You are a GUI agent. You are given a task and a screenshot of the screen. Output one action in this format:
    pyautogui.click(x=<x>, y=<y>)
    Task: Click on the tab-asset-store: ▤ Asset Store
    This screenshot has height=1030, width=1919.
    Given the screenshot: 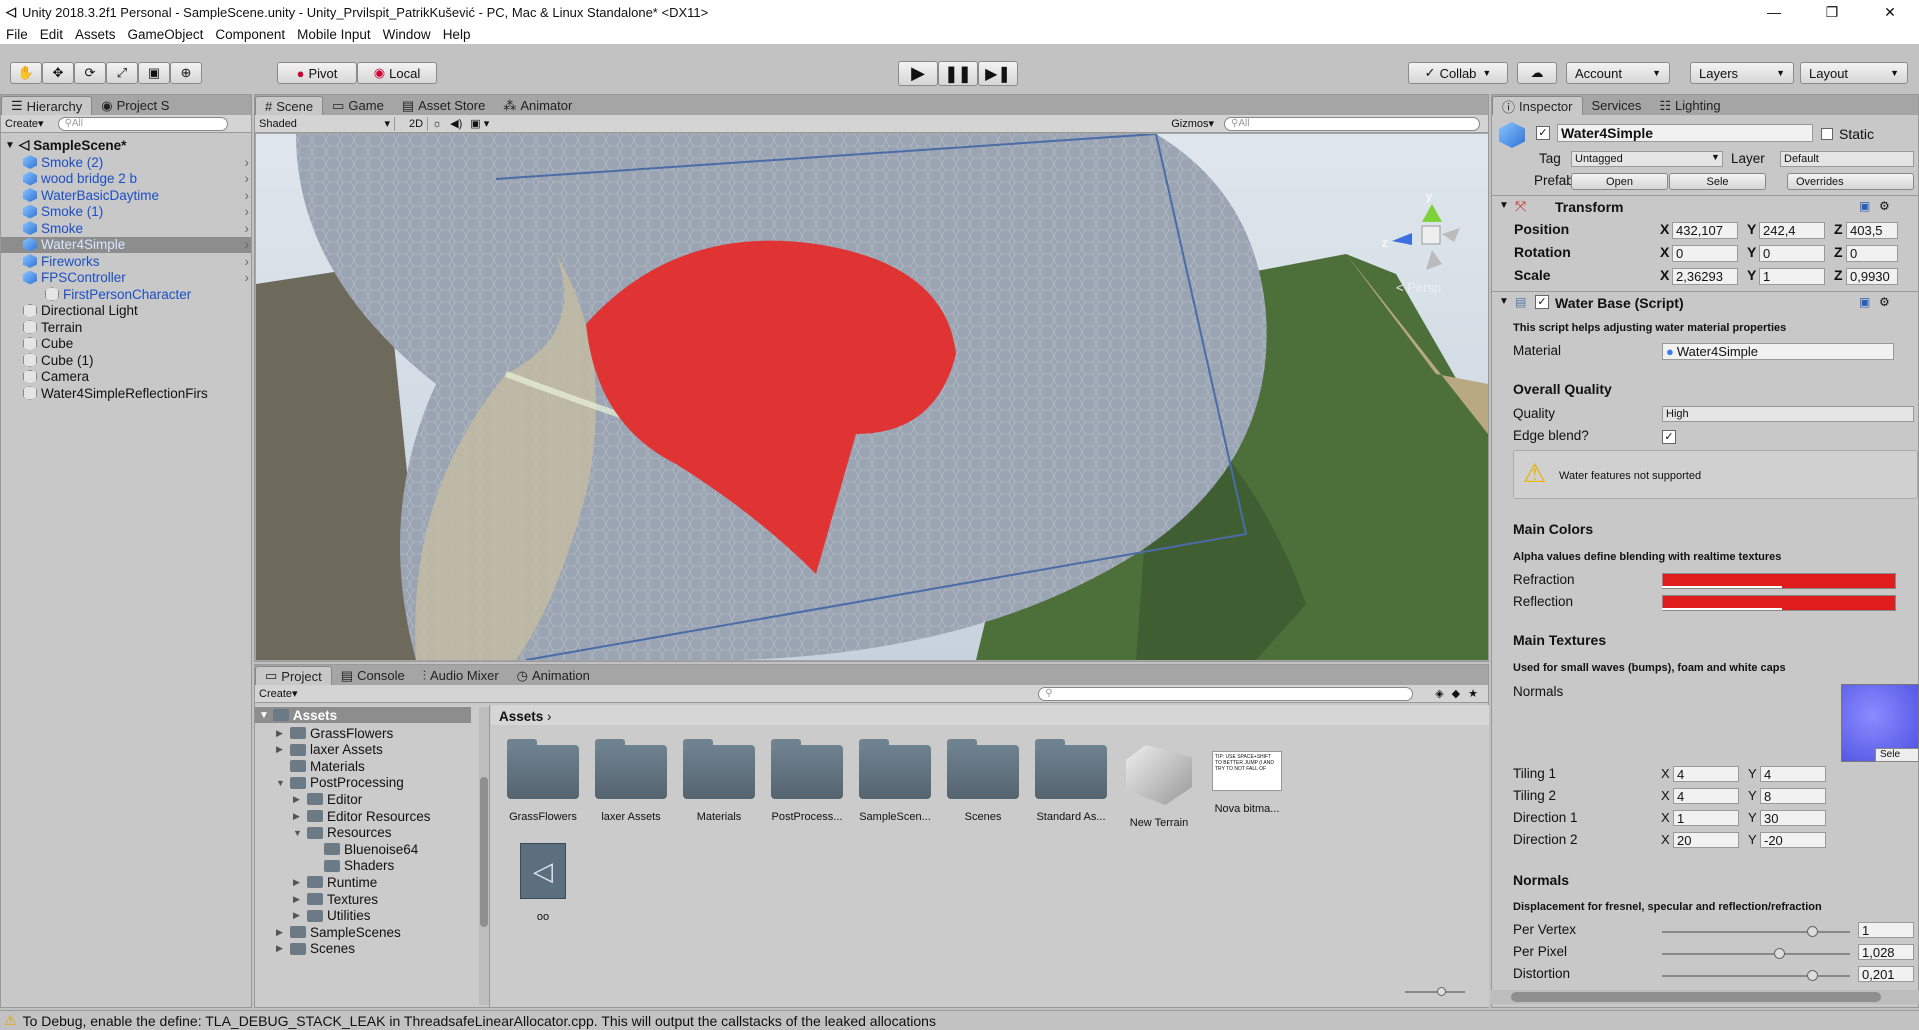 What is the action you would take?
    pyautogui.click(x=444, y=105)
    